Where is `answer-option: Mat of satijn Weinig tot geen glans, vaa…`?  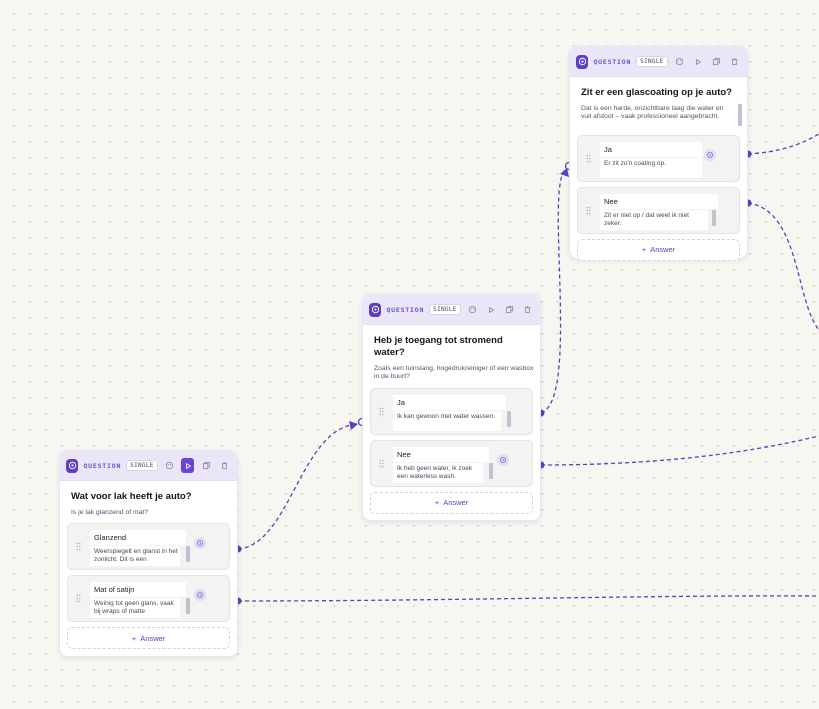 answer-option: Mat of satijn Weinig tot geen glans, vaa… is located at coordinates (148, 599).